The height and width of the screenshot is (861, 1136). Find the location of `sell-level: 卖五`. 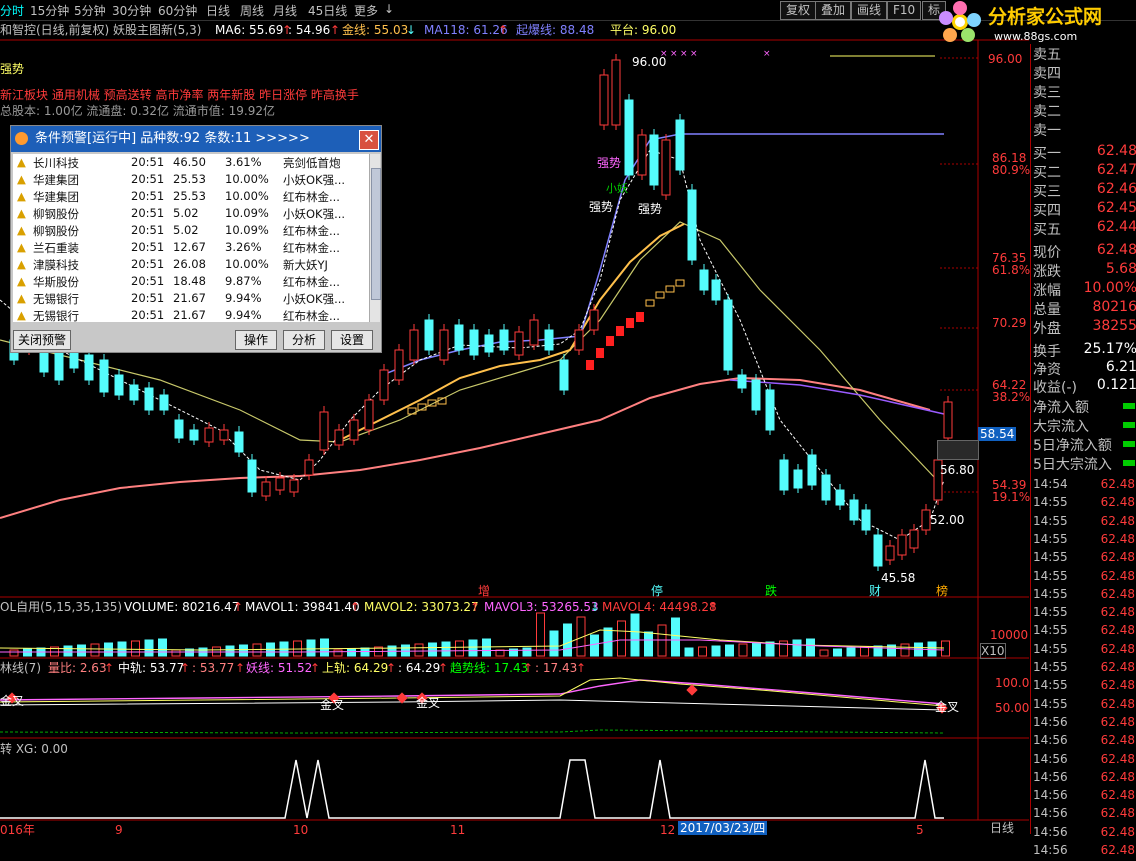

sell-level: 卖五 is located at coordinates (1084, 53).